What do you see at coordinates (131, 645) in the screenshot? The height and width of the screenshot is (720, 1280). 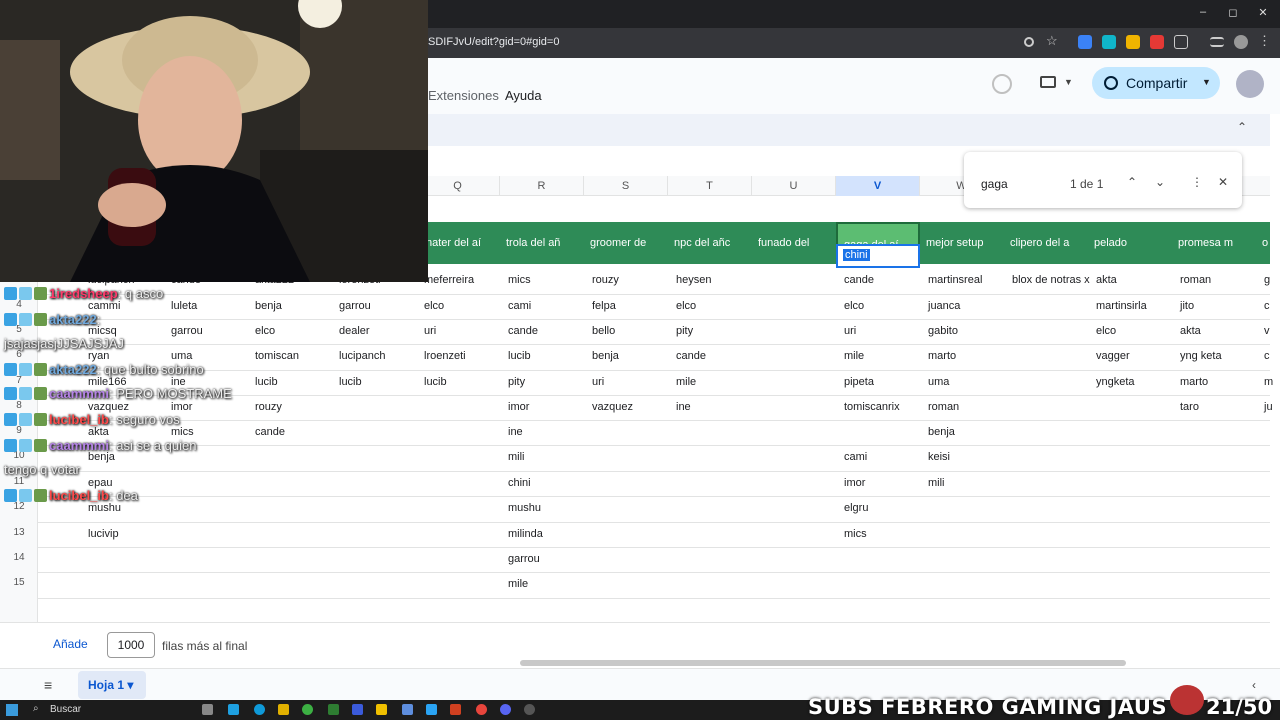 I see `rows-count-input: 1000` at bounding box center [131, 645].